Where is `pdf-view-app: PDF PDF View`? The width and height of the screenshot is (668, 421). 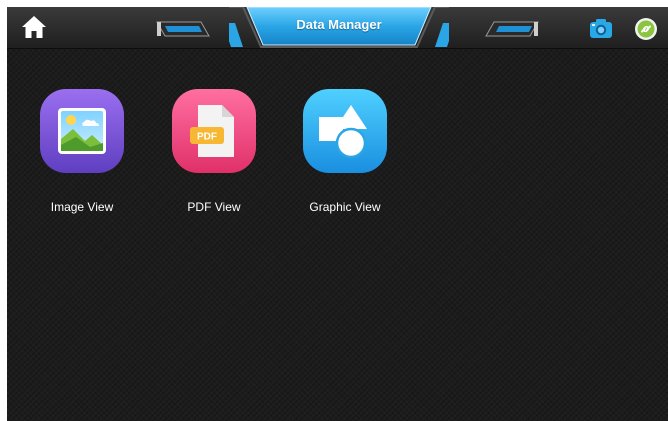
pdf-view-app: PDF PDF View is located at coordinates (214, 154).